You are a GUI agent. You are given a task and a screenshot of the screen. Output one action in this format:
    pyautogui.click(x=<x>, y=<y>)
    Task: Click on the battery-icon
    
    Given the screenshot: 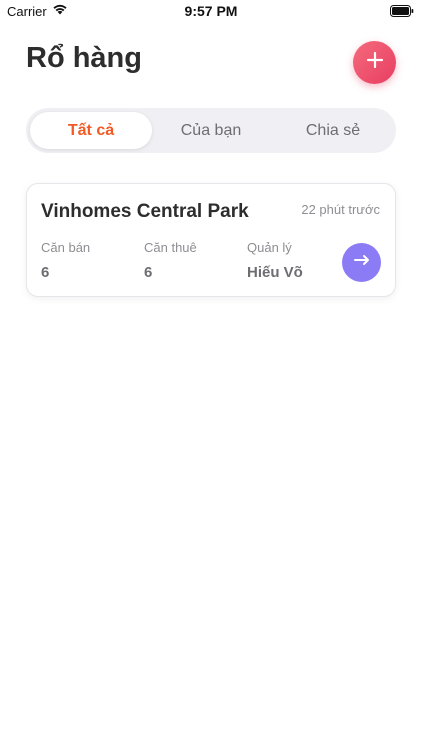 What is the action you would take?
    pyautogui.click(x=402, y=12)
    